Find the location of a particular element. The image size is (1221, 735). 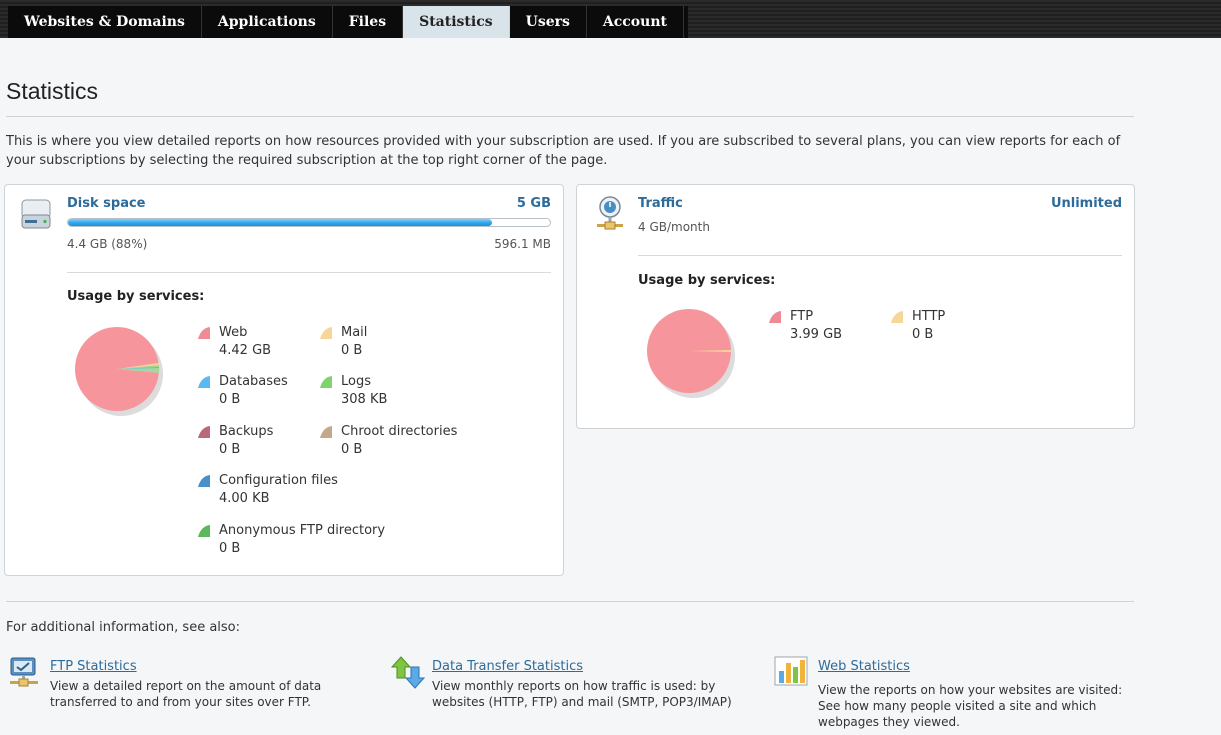

ftp-swatch is located at coordinates (775, 317).